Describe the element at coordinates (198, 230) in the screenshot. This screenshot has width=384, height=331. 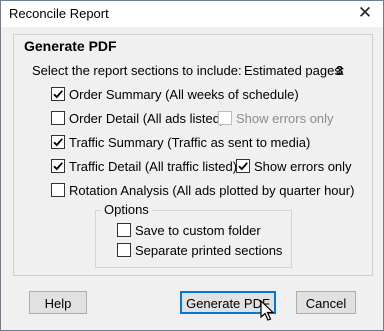
I see `save-custom-folder-label: Save to custom folder` at that location.